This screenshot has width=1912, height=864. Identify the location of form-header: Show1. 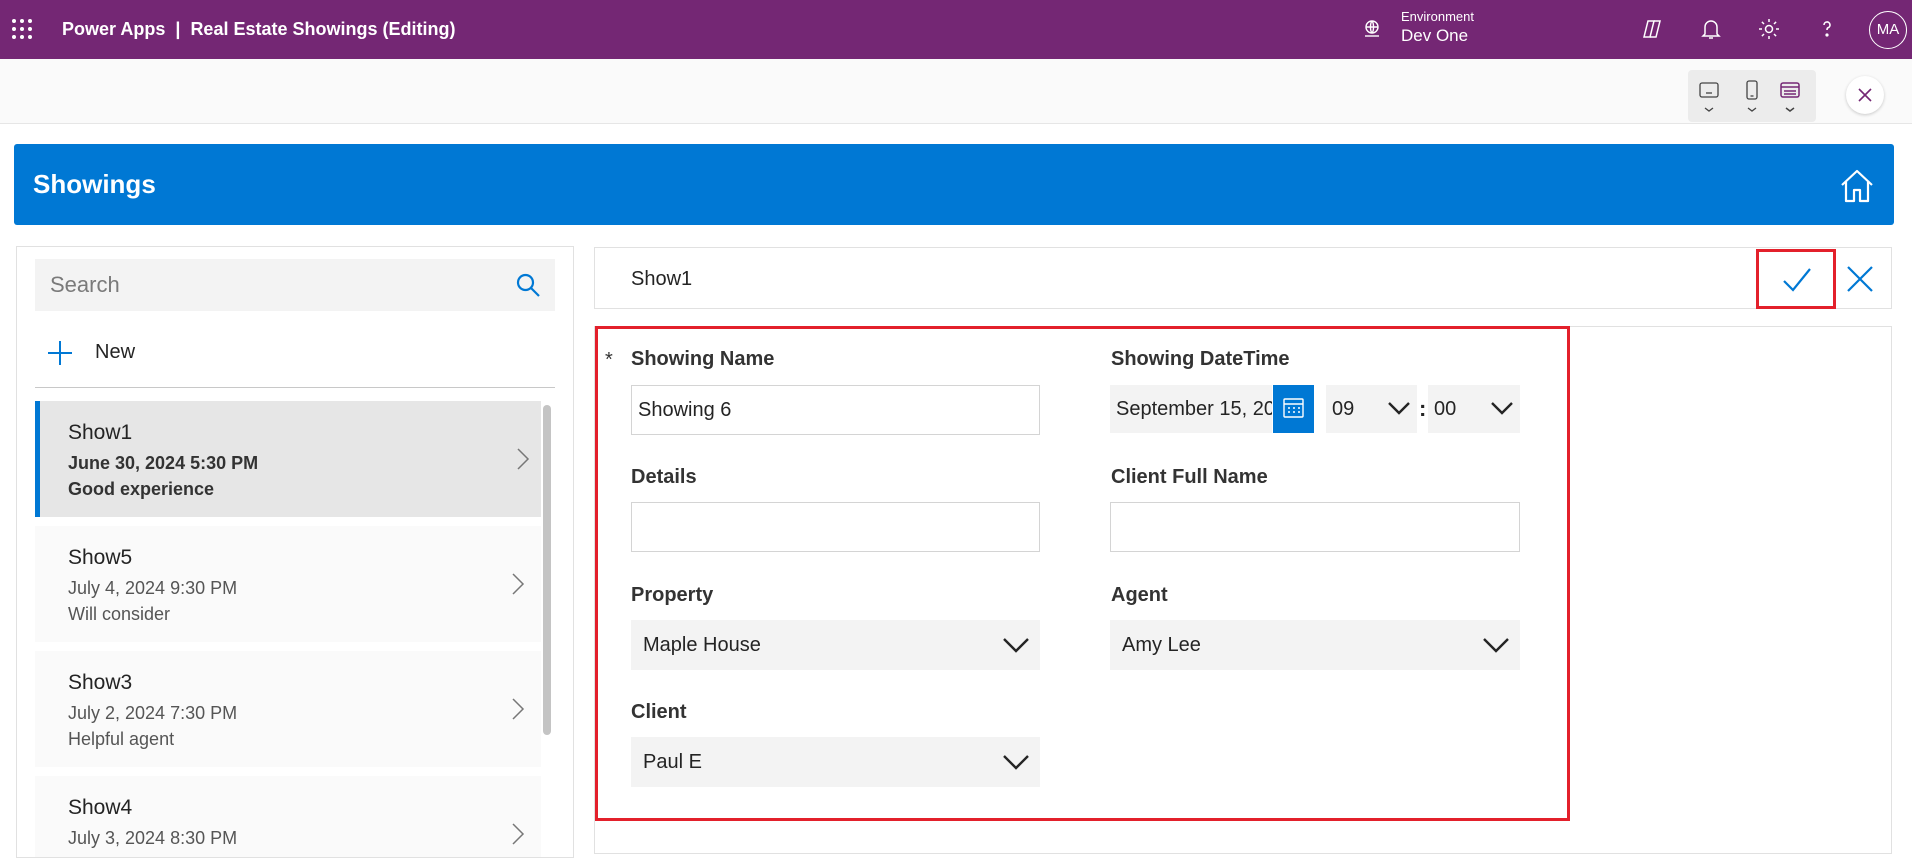
(1243, 278).